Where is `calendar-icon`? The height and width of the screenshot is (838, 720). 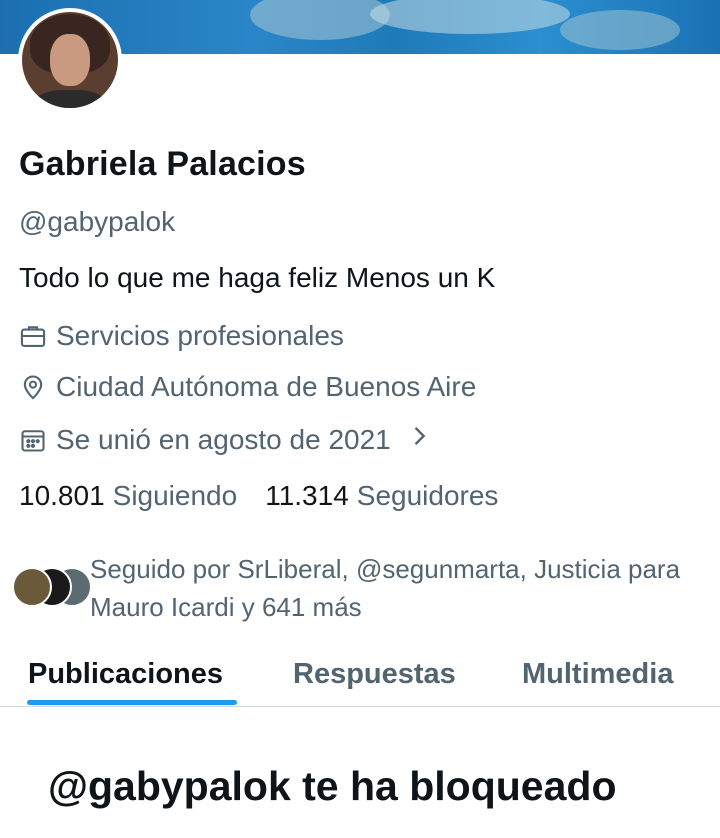 calendar-icon is located at coordinates (33, 440).